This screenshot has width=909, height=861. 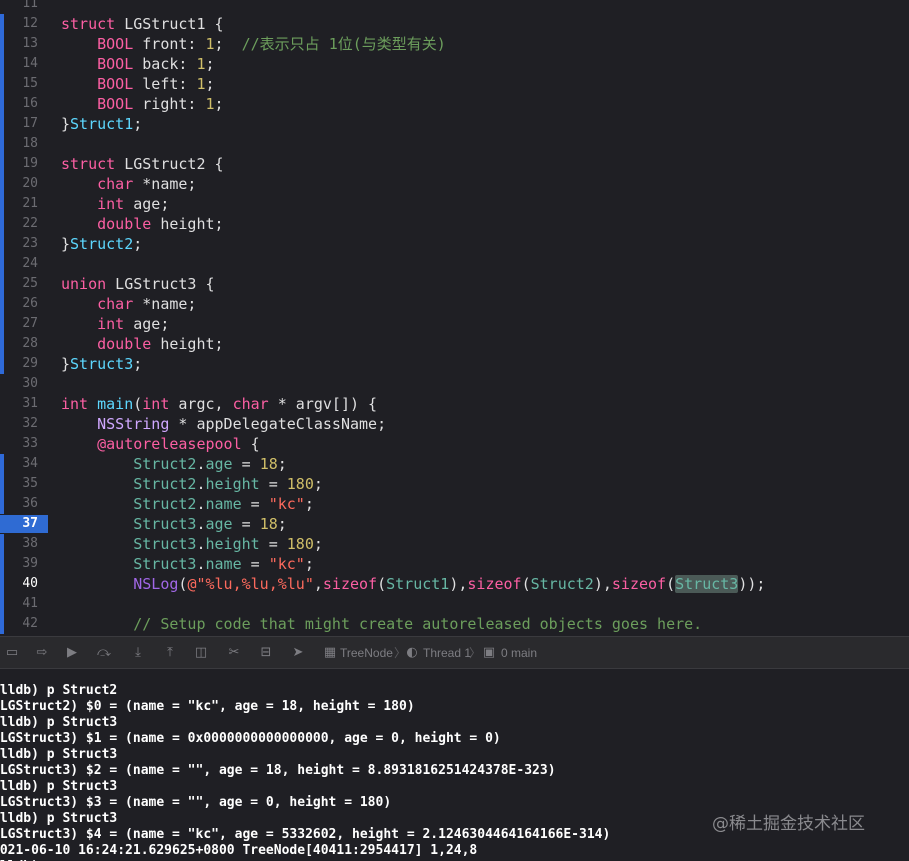 I want to click on line-number: 19, so click(x=30, y=163).